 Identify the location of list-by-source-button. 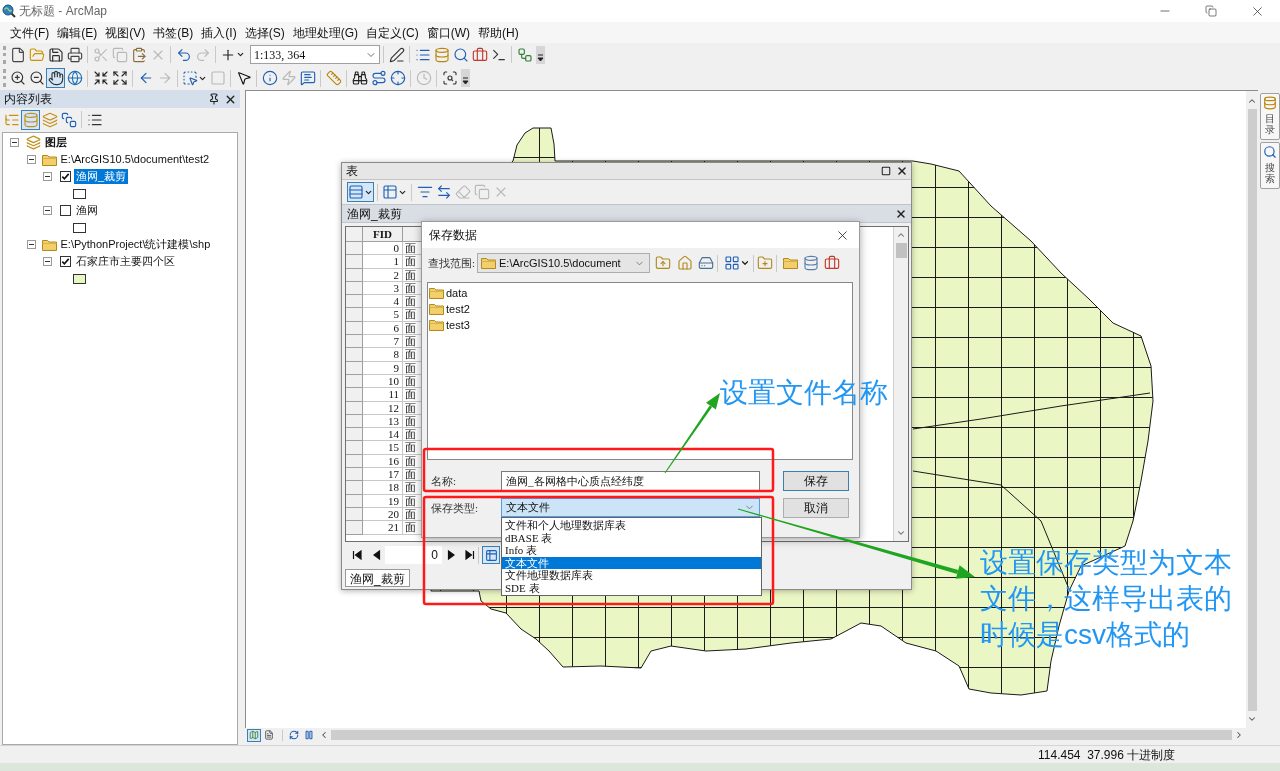
(30, 119).